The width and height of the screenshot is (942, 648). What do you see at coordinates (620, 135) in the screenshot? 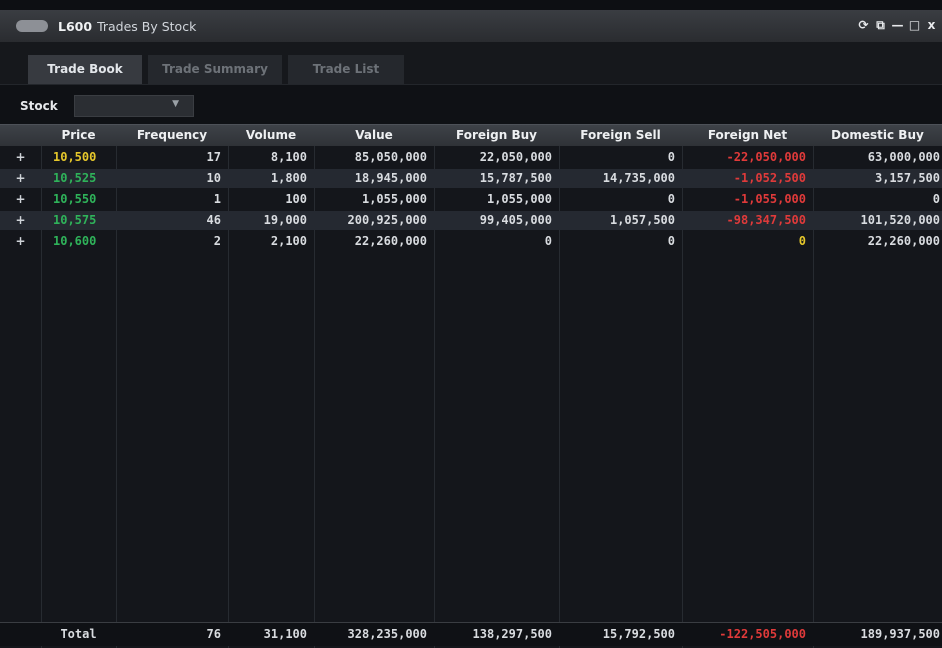
I see `header-foreign-sell: Foreign Sell` at bounding box center [620, 135].